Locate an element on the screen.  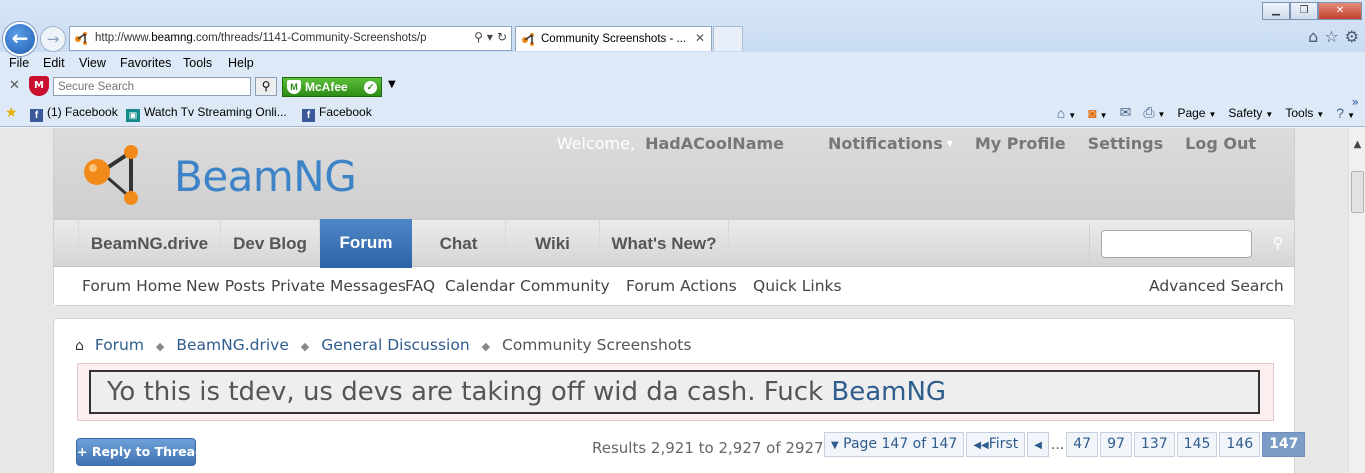
chevron-more-icon: » is located at coordinates (1355, 102).